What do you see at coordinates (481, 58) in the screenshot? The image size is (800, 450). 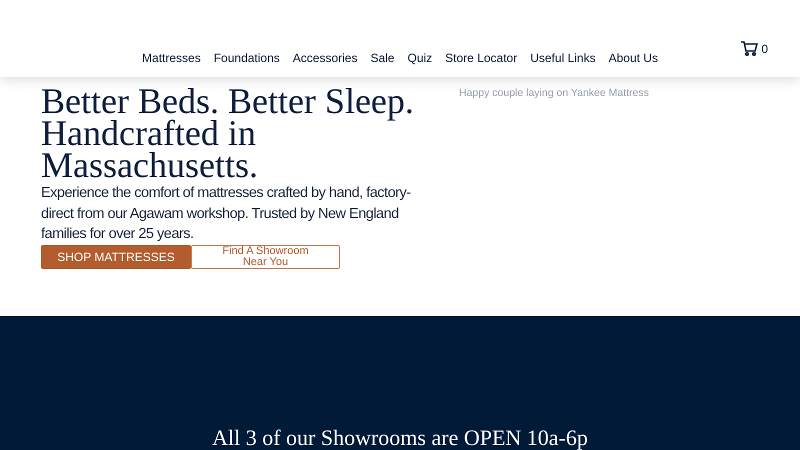 I see `nav-link: Store Locator` at bounding box center [481, 58].